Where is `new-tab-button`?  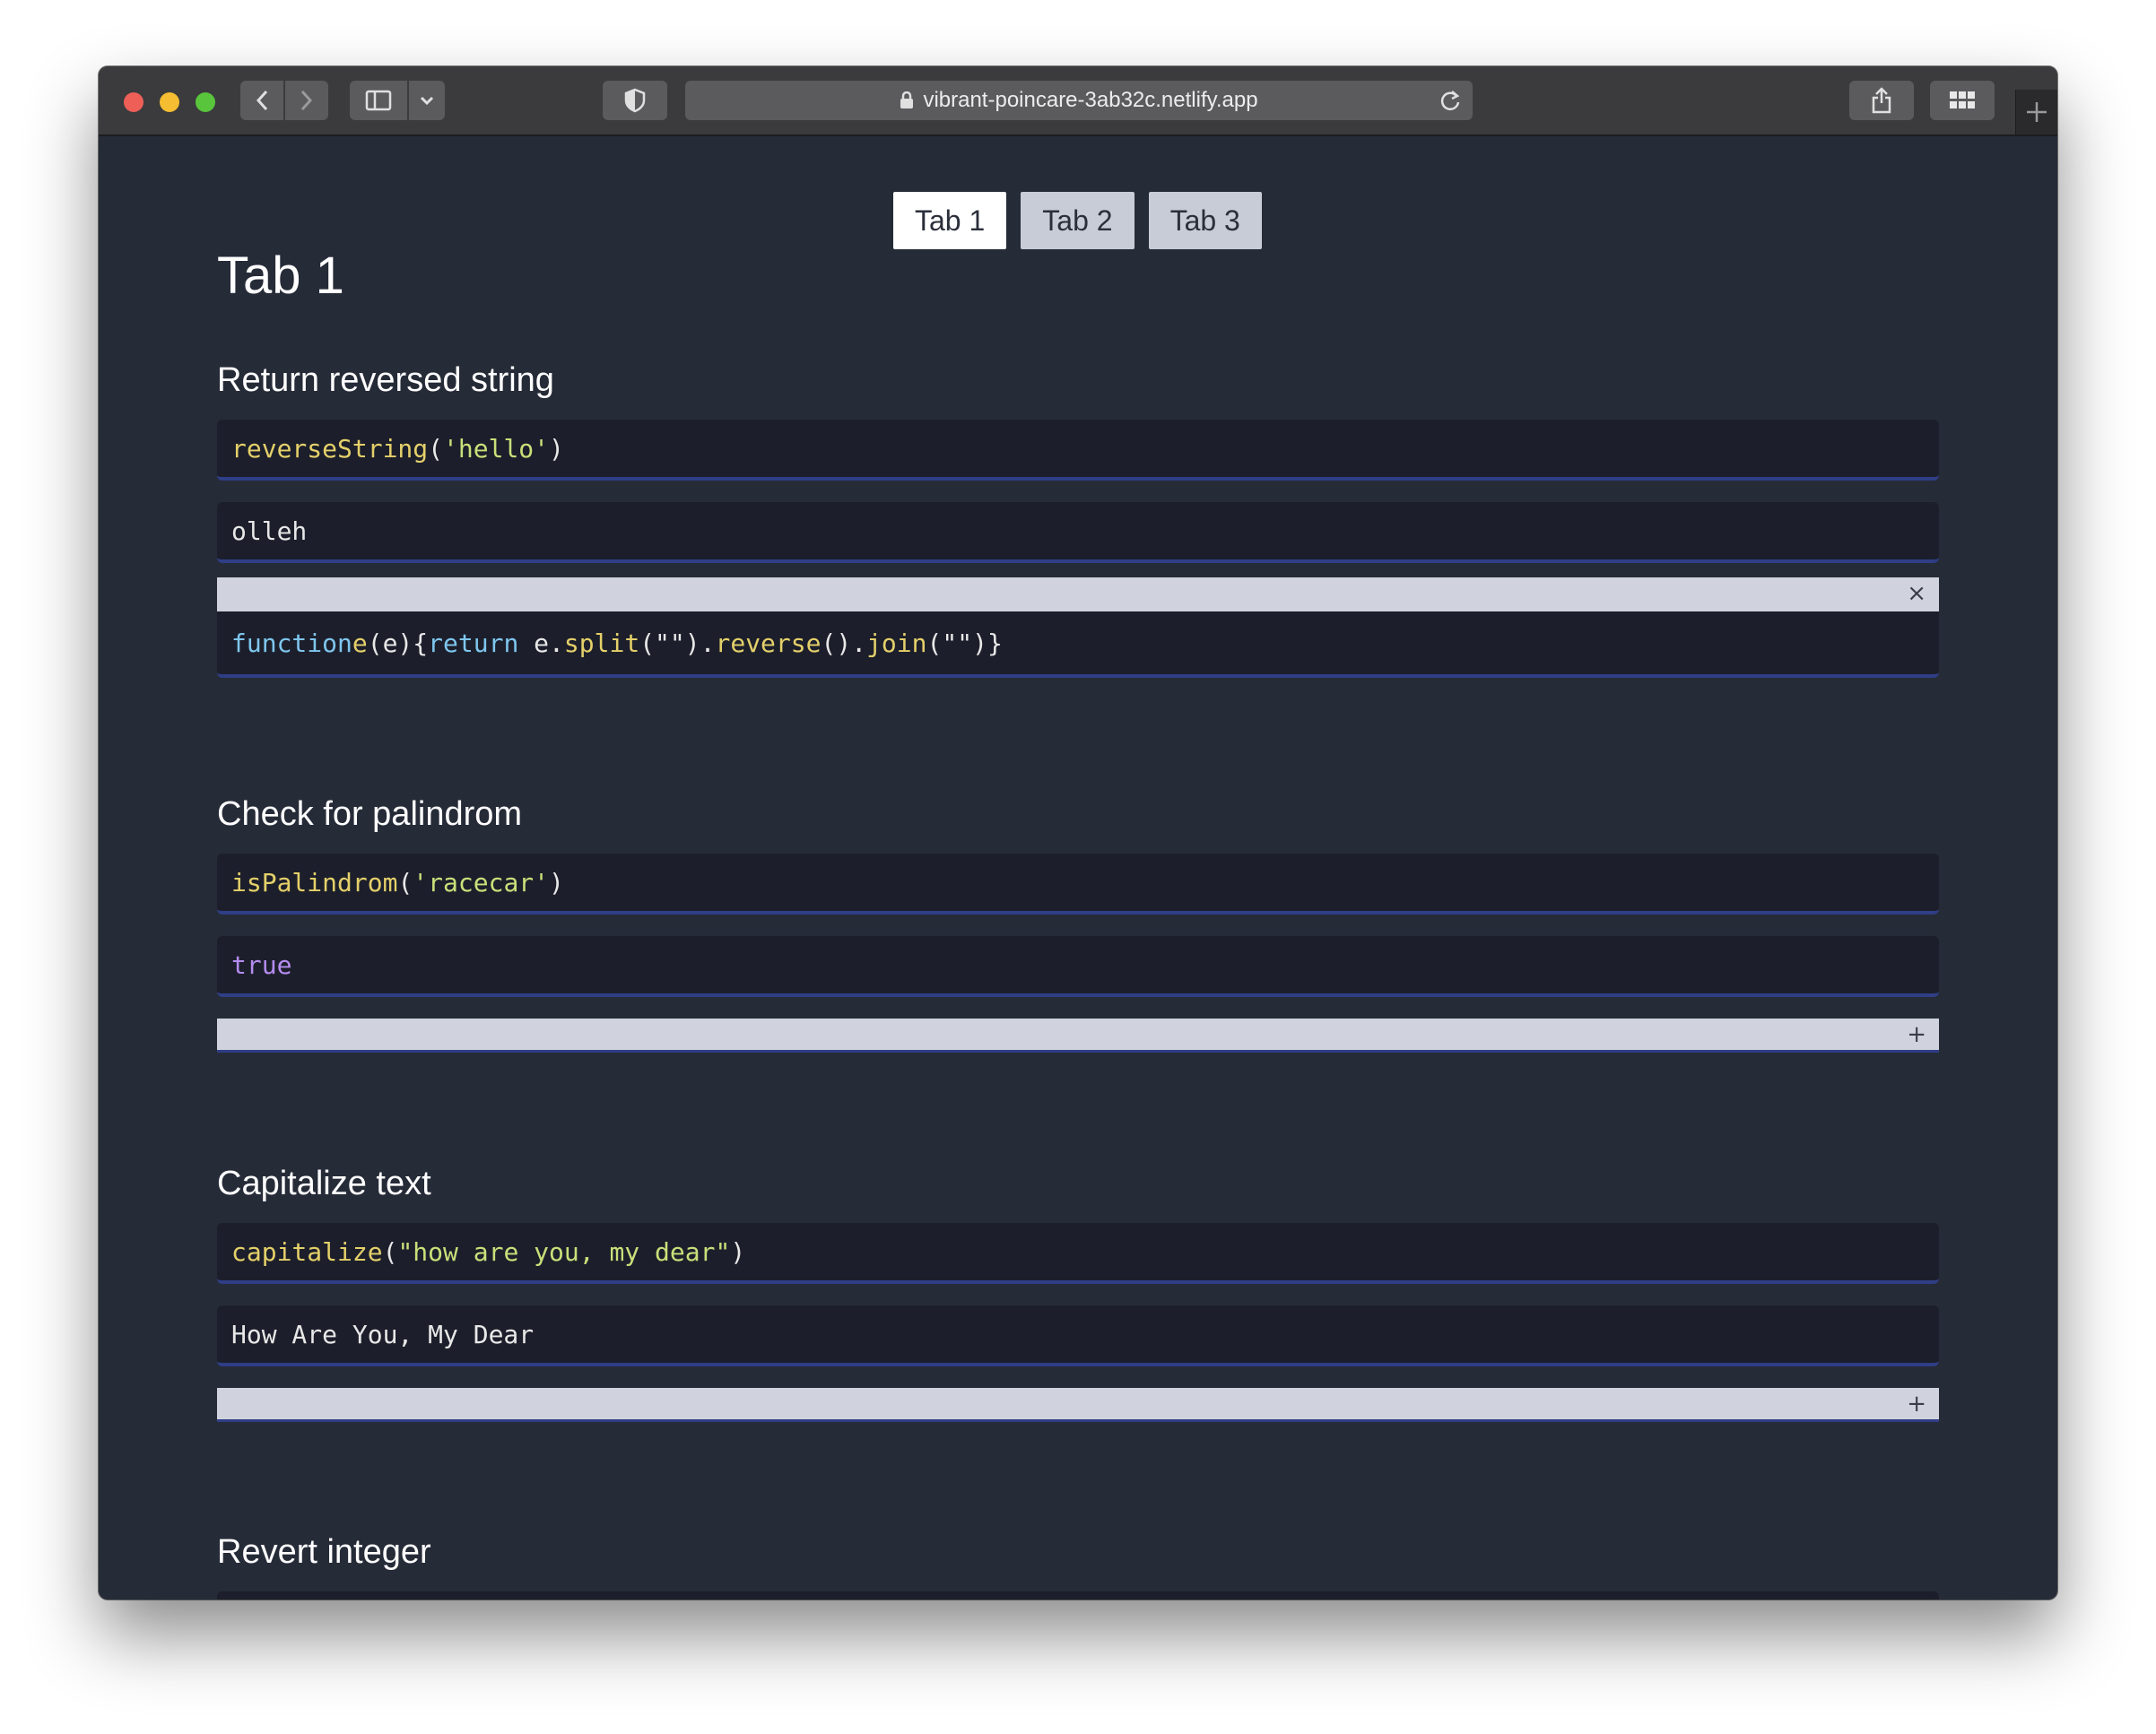 new-tab-button is located at coordinates (2036, 112).